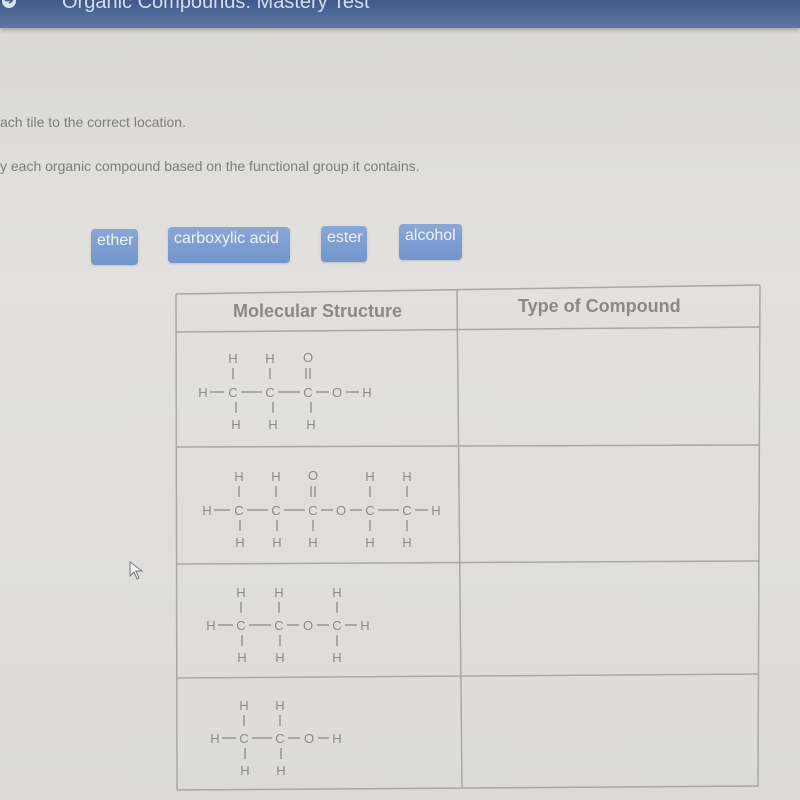  Describe the element at coordinates (176, 542) in the screenshot. I see `table-border-left` at that location.